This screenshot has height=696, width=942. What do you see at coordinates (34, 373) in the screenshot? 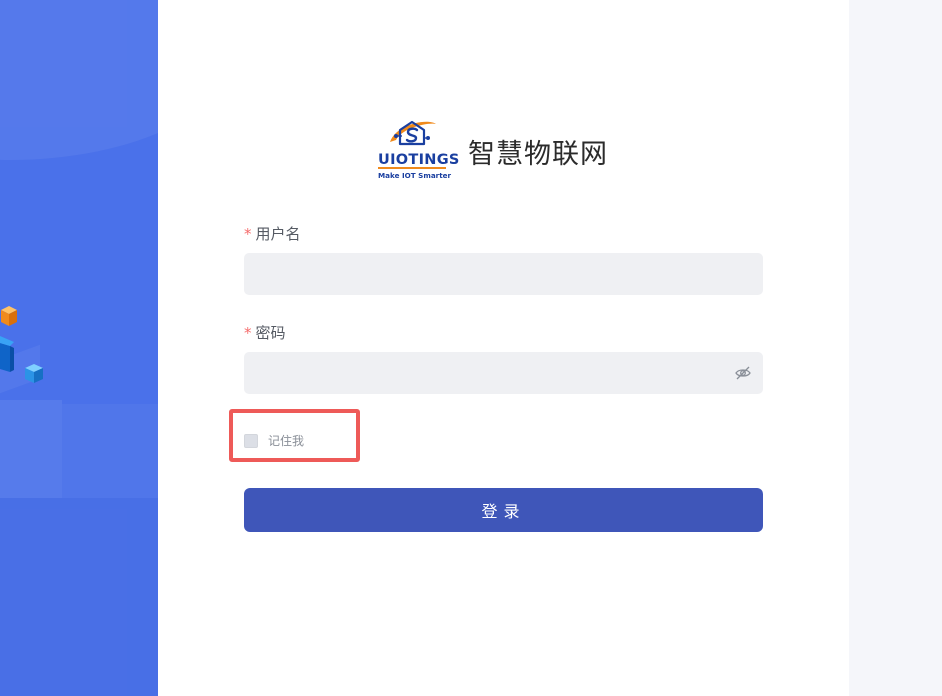
I see `small-blue-cube-icon` at bounding box center [34, 373].